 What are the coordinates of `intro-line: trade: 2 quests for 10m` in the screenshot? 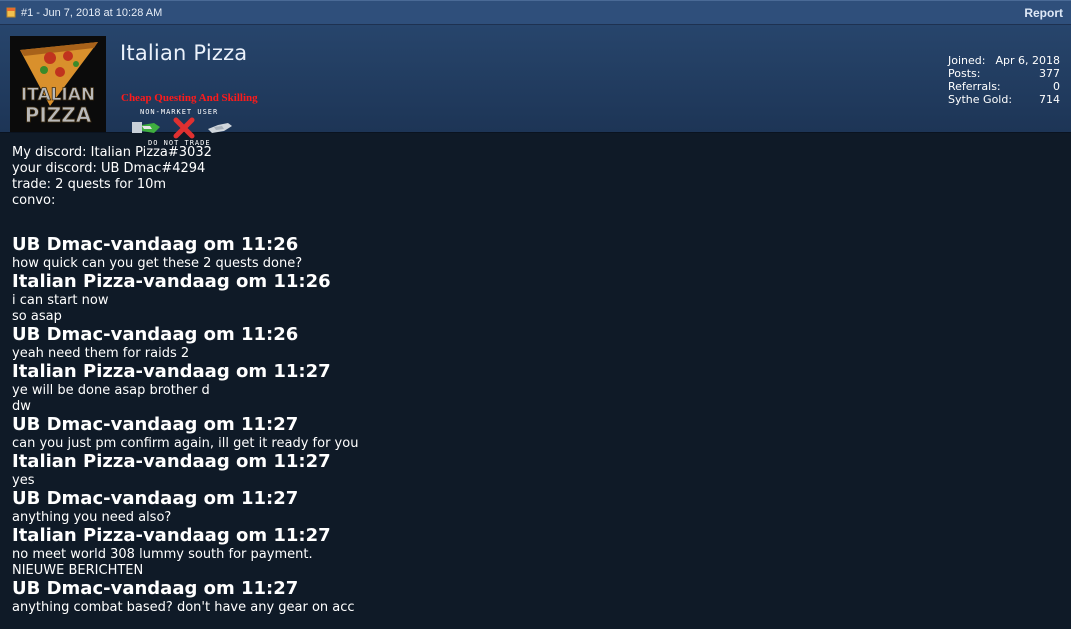 It's located at (89, 184).